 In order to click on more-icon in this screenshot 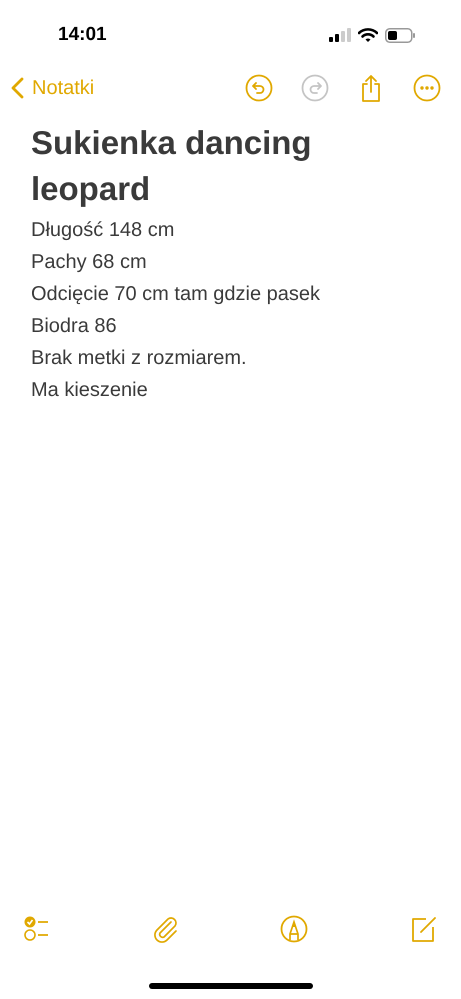, I will do `click(427, 88)`.